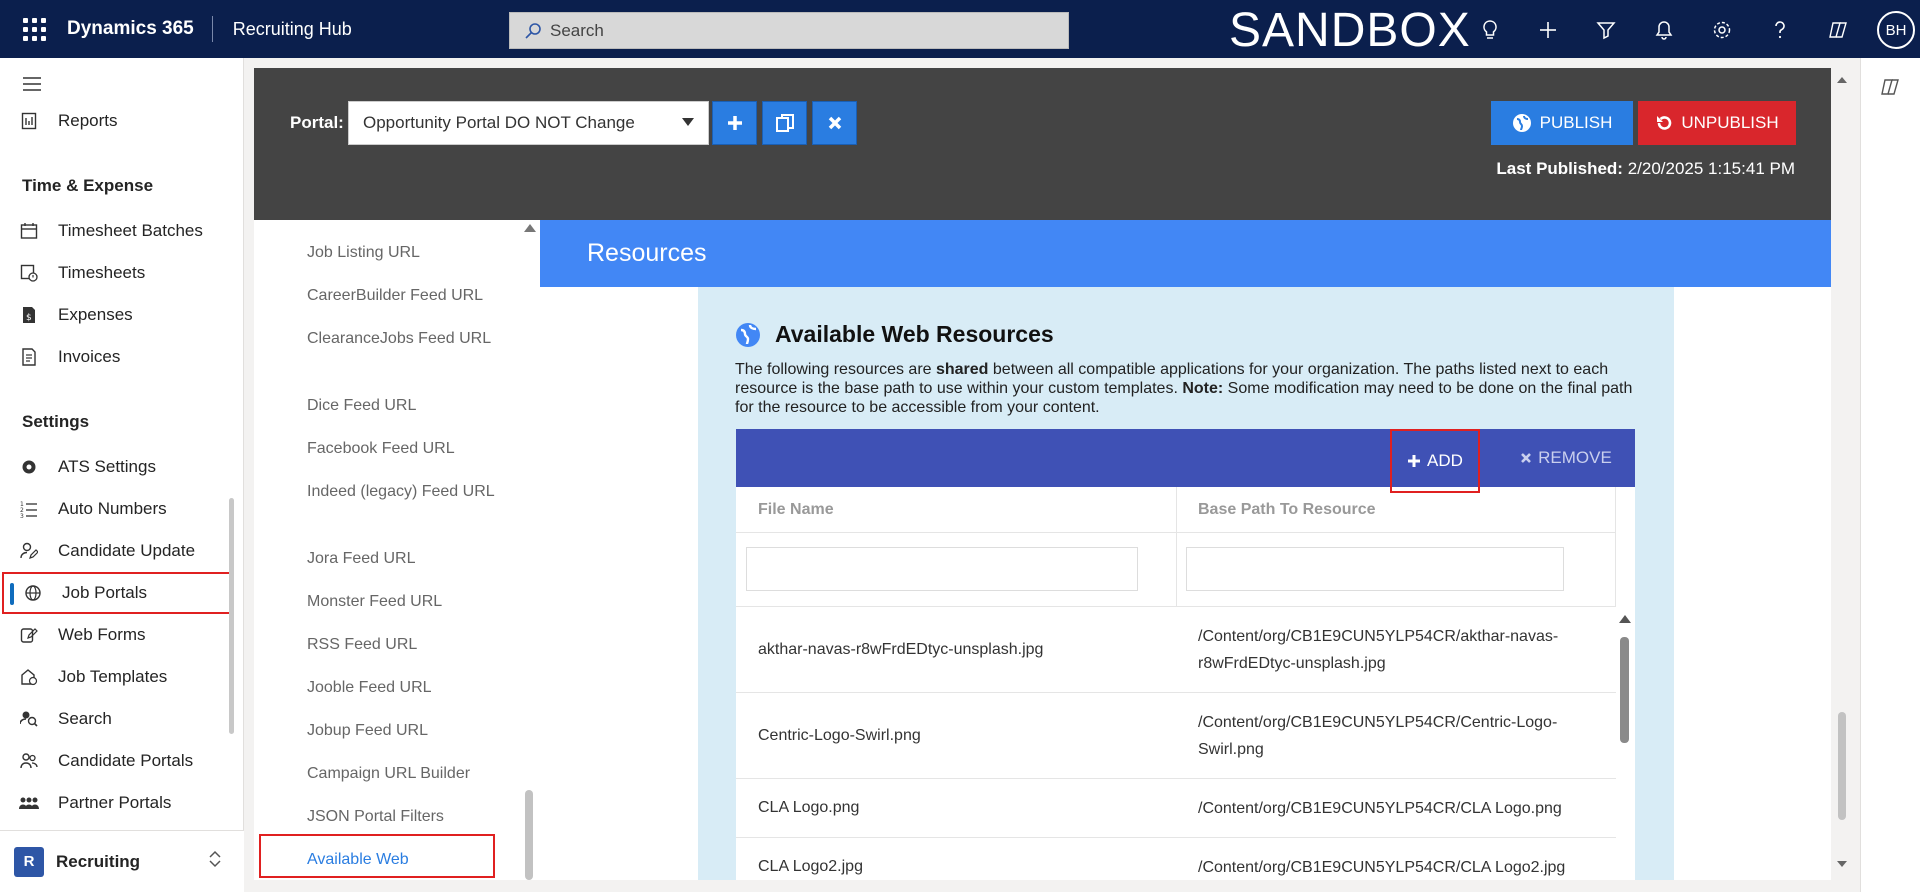 This screenshot has width=1920, height=892. I want to click on file-name-filter-input, so click(942, 569).